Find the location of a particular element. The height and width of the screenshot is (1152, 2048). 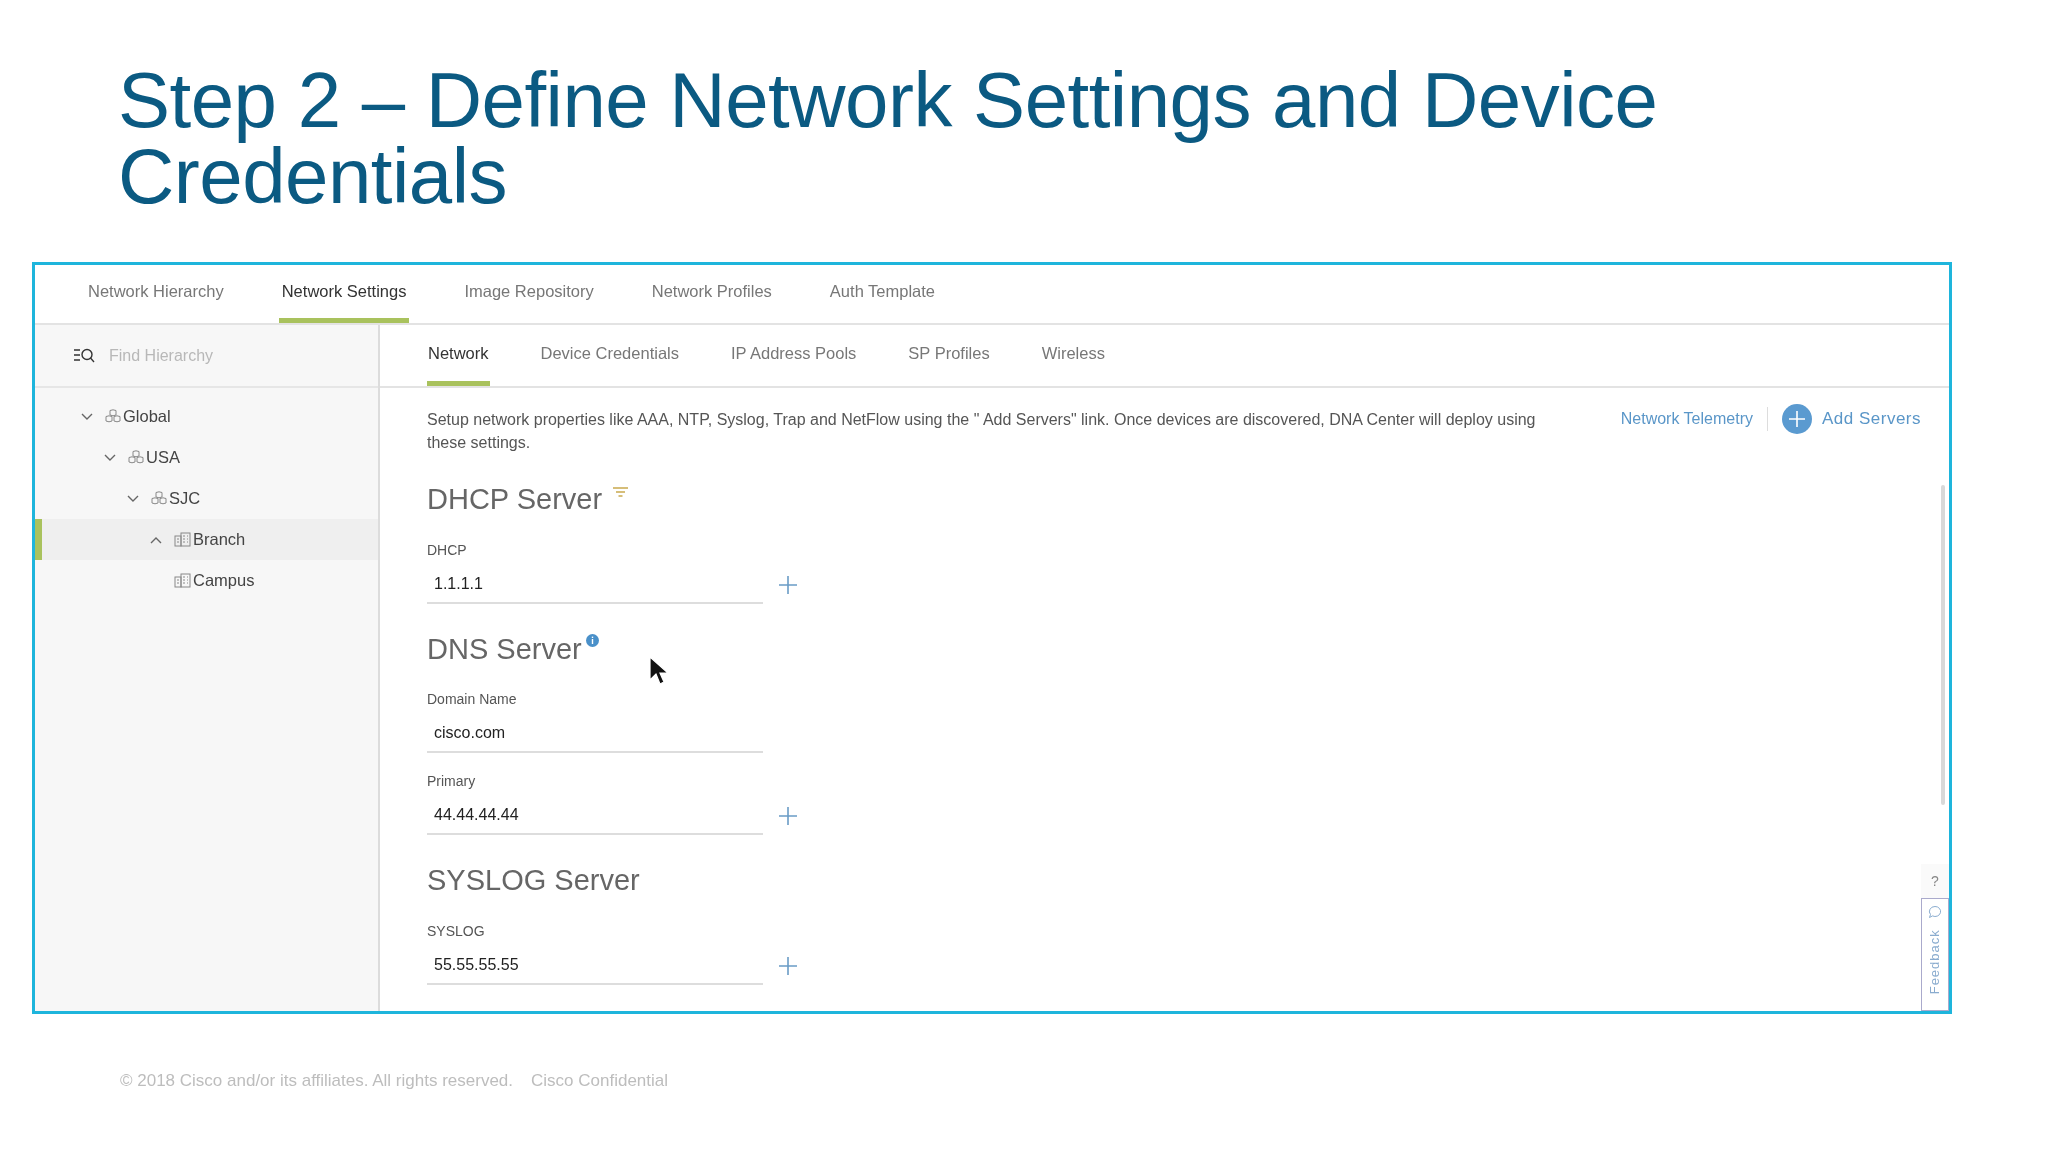

subtab: IP Address Pools is located at coordinates (794, 355).